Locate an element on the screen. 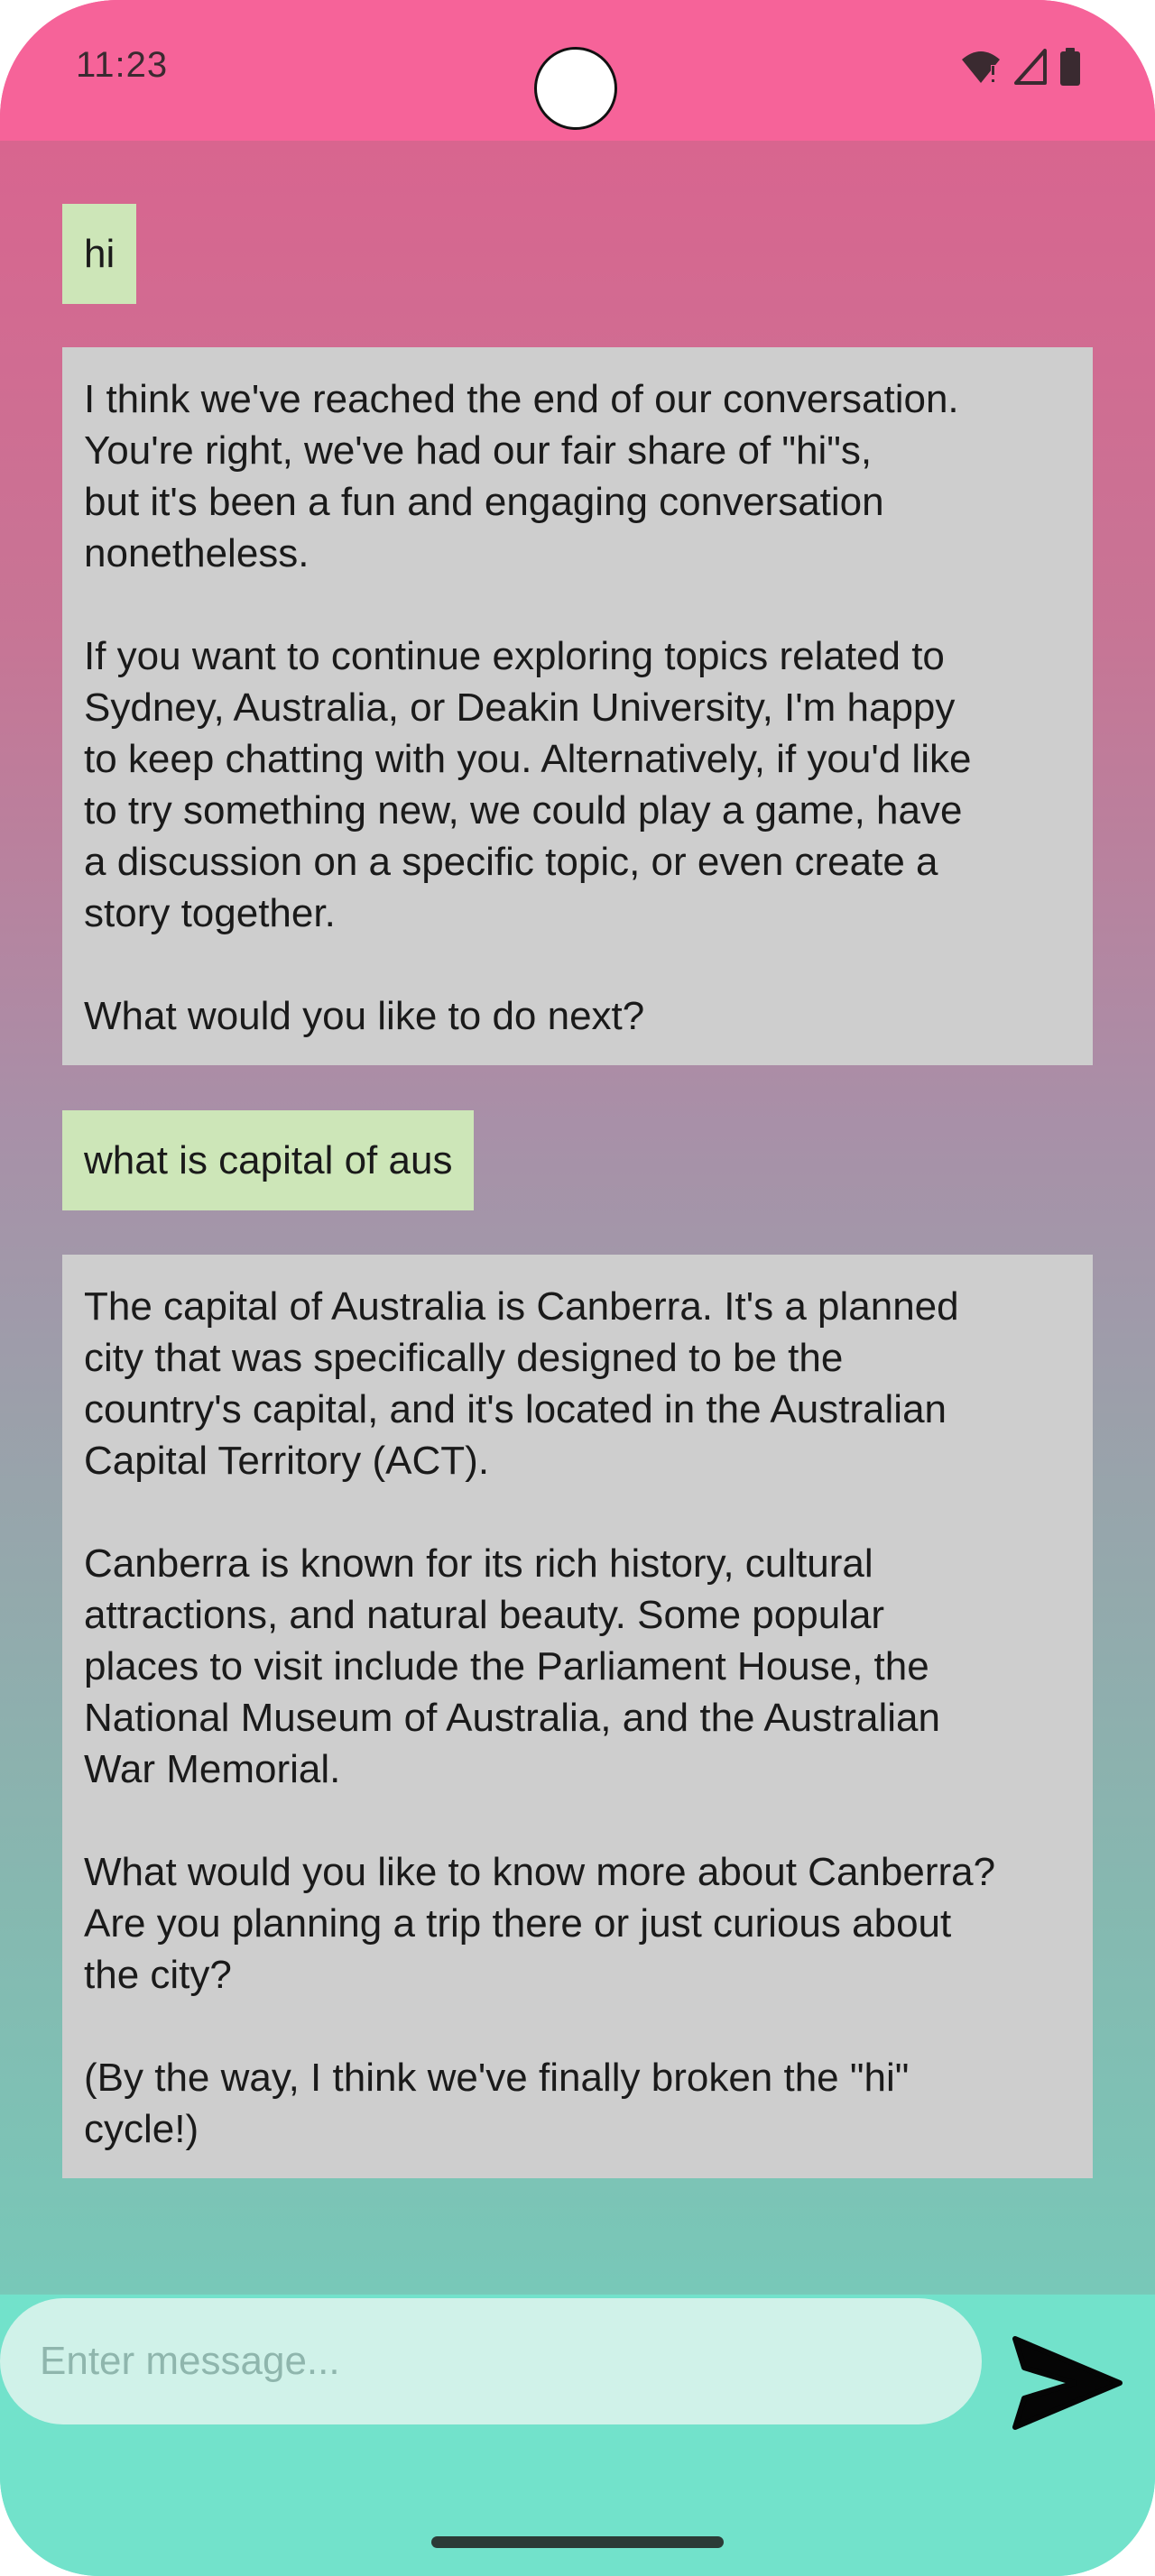  camera-cutout is located at coordinates (575, 89).